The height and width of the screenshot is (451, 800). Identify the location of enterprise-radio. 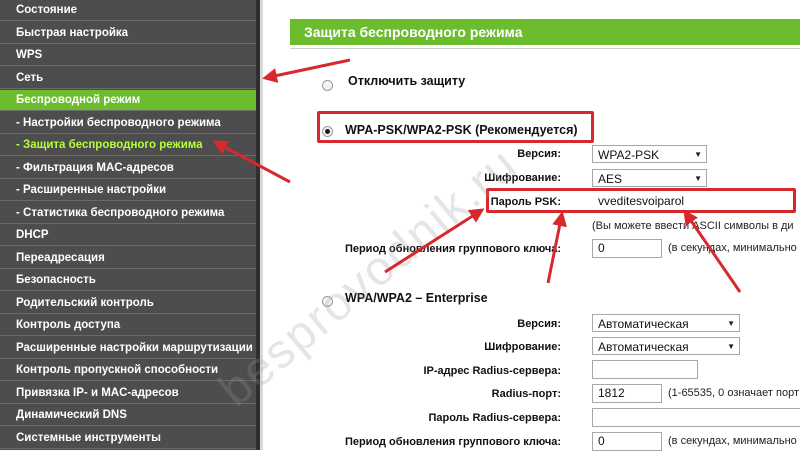
(327, 301).